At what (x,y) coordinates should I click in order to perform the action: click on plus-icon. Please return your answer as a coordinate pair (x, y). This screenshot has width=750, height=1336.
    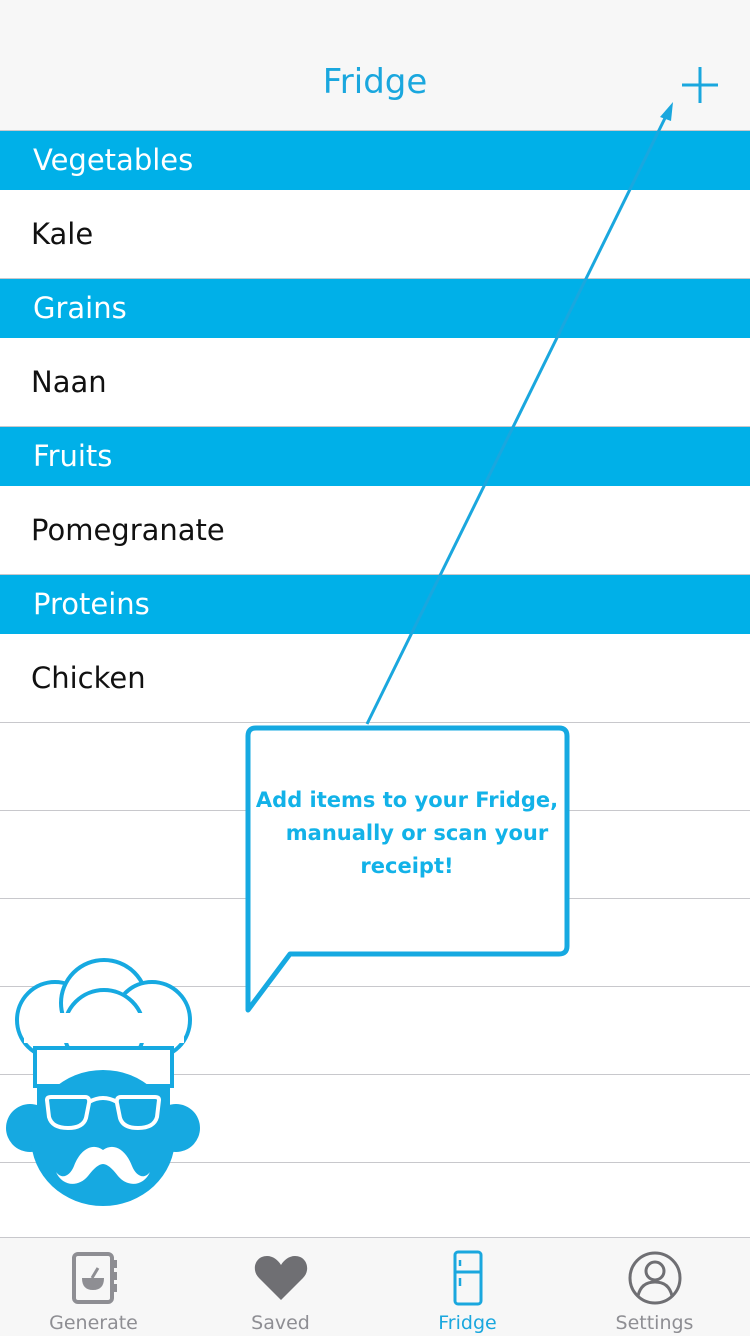
    Looking at the image, I should click on (700, 85).